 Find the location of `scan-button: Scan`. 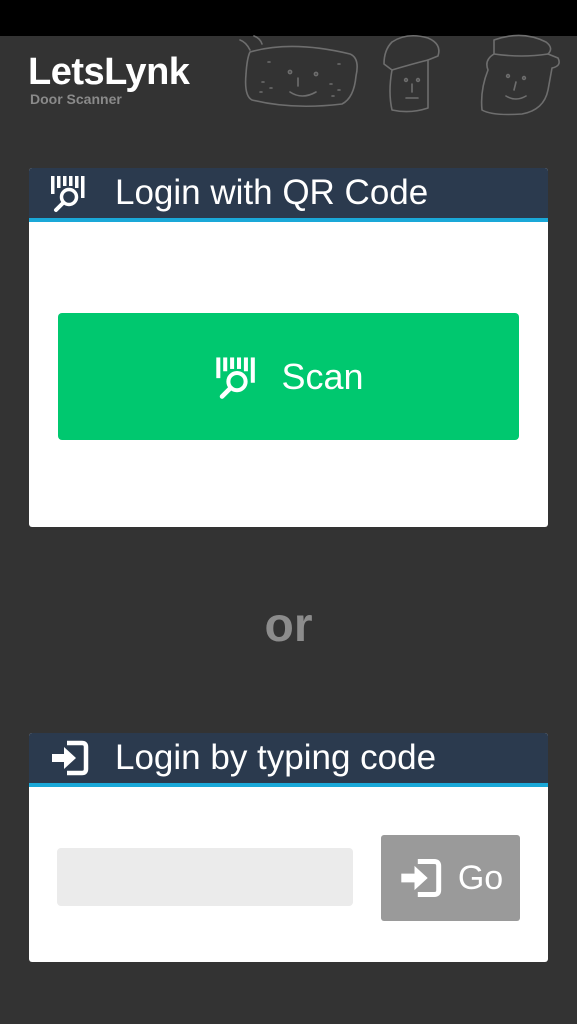

scan-button: Scan is located at coordinates (288, 376).